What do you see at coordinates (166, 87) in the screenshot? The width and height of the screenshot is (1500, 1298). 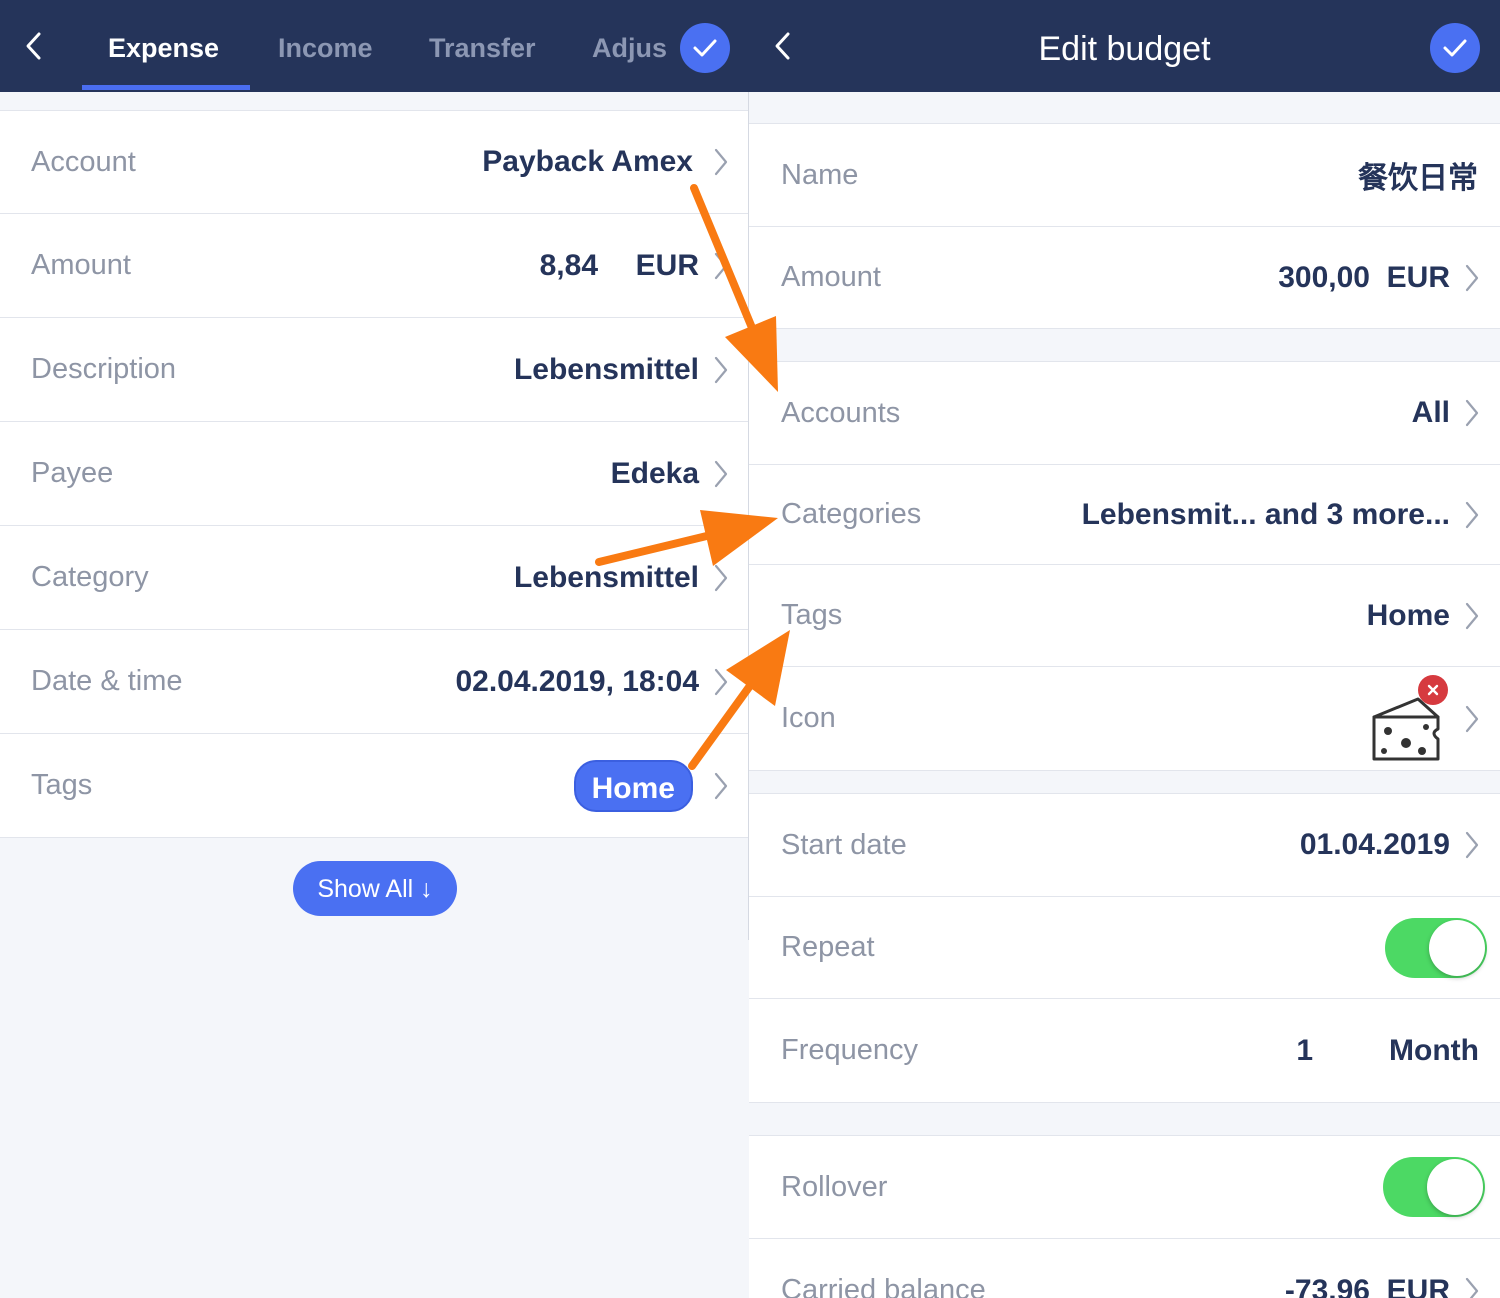 I see `active-tab-indicator` at bounding box center [166, 87].